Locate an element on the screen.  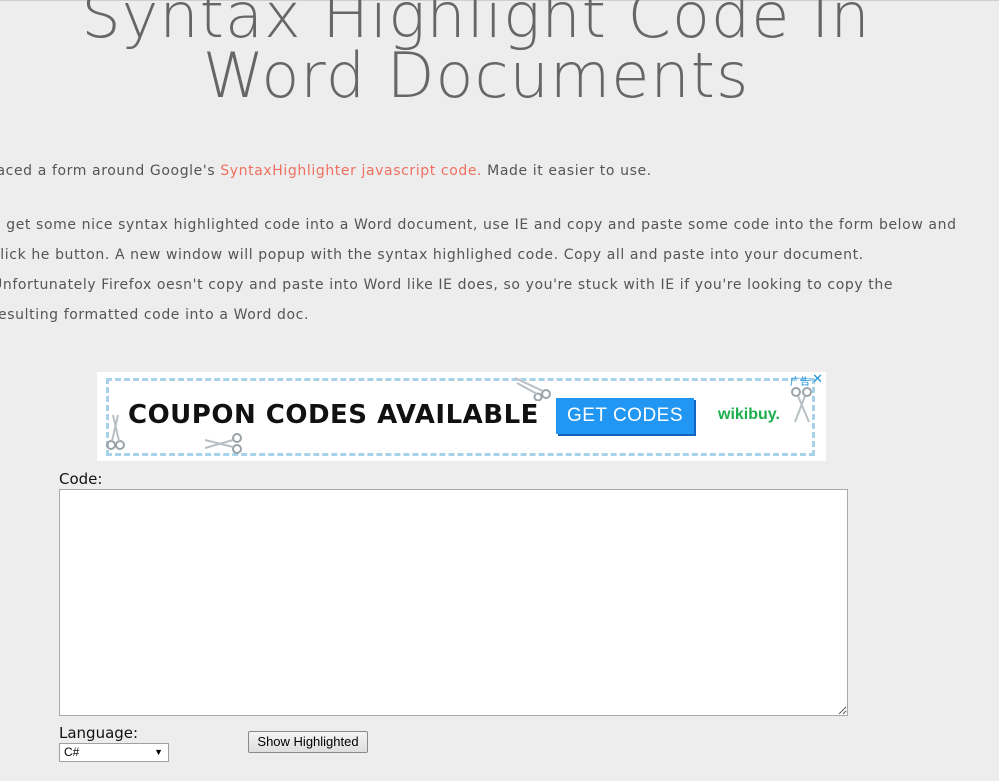
language-select: C# ▼ is located at coordinates (114, 752).